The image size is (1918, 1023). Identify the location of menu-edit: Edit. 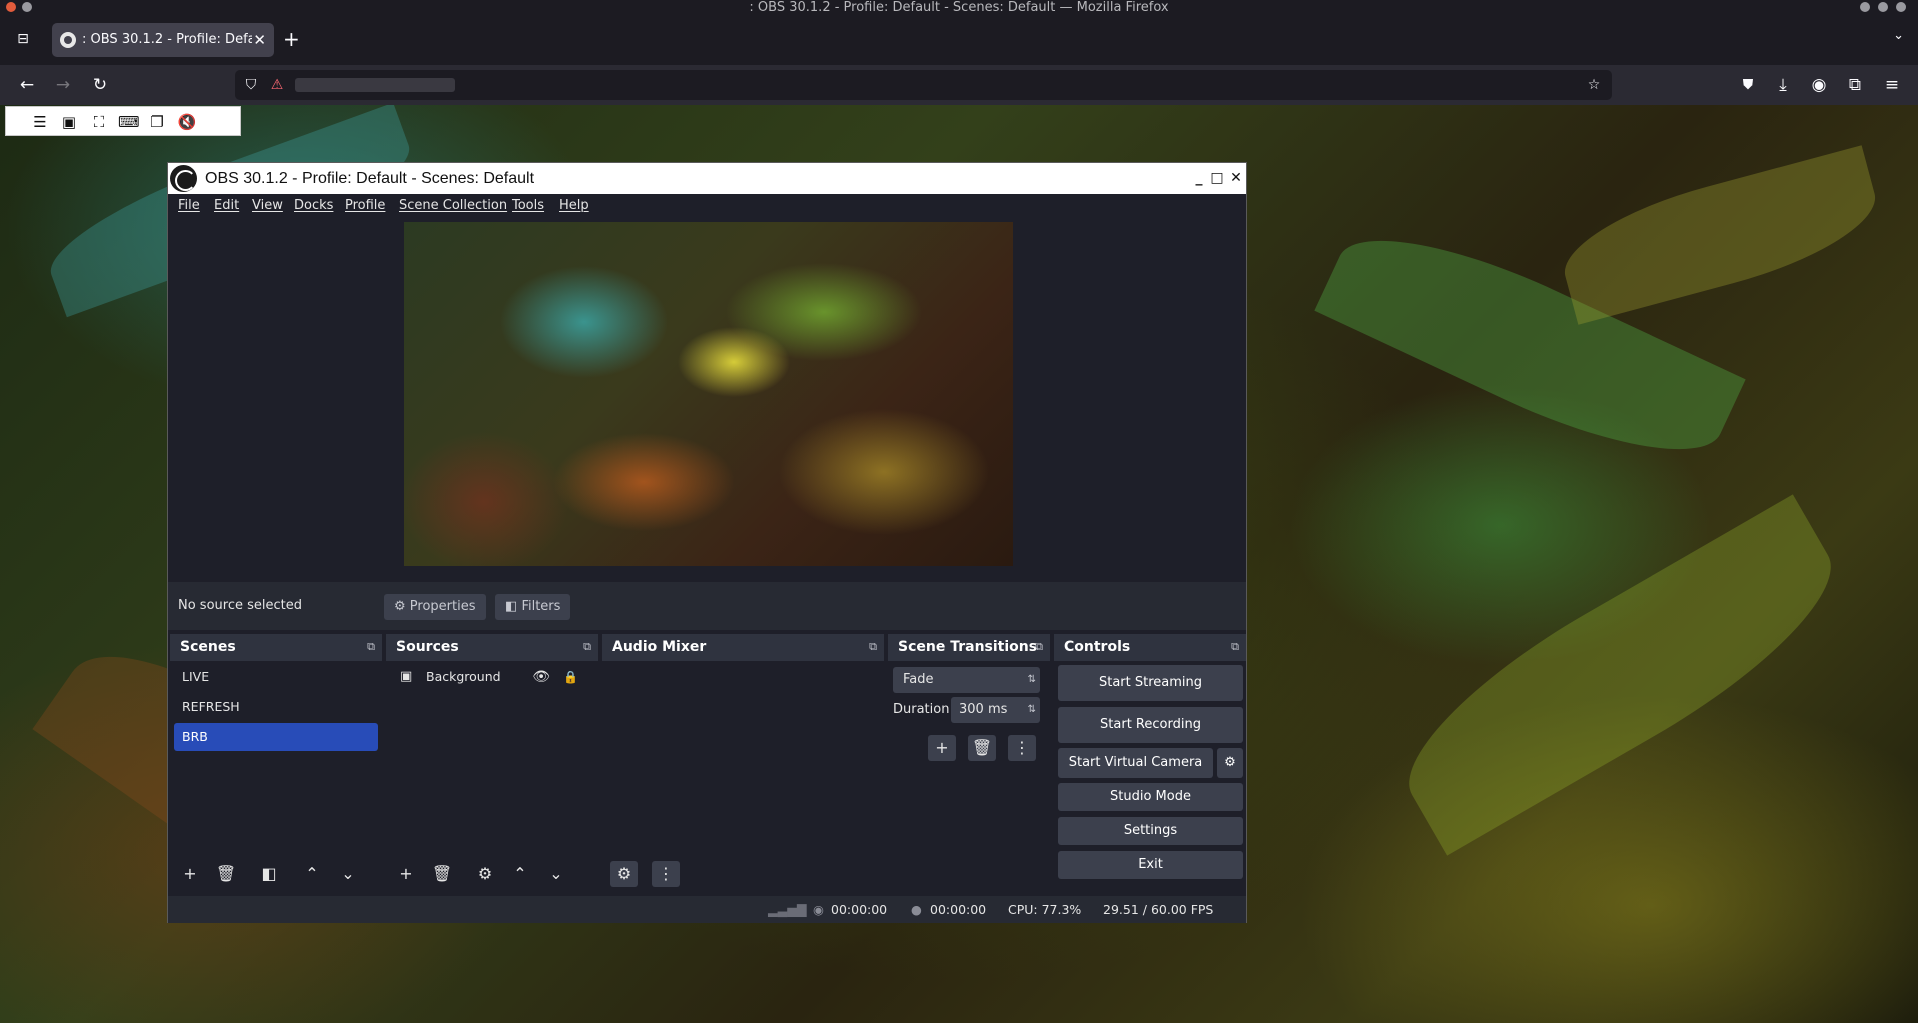
(226, 206).